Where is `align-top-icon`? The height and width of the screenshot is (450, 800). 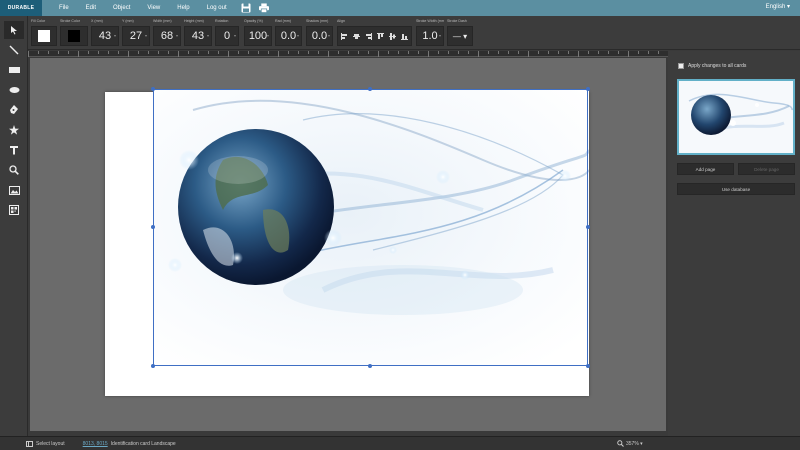
align-top-icon is located at coordinates (381, 36).